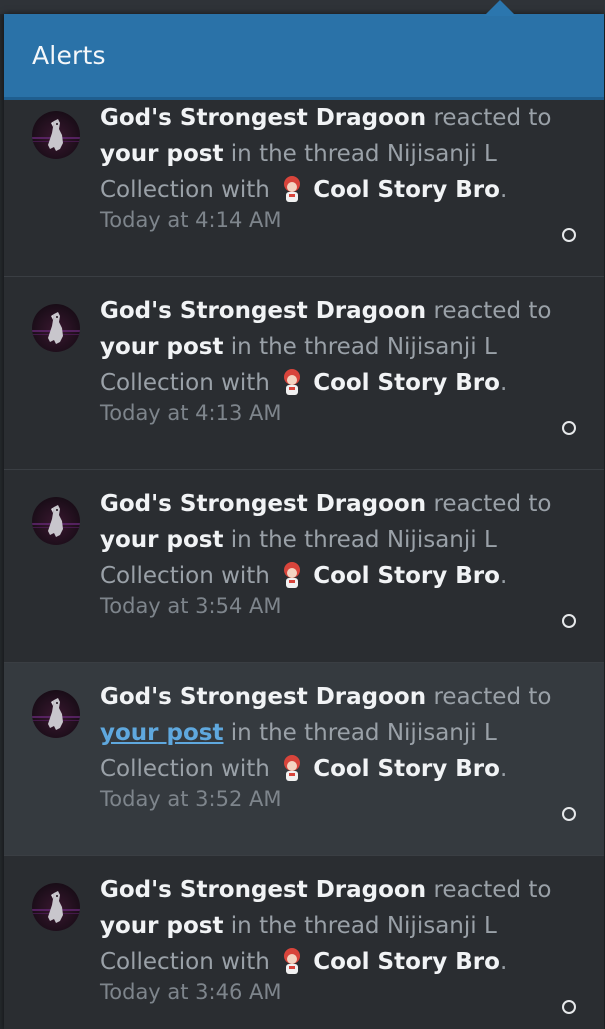 Image resolution: width=605 pixels, height=1029 pixels. I want to click on alert-timestamp: Today at 4:13 AM, so click(191, 413).